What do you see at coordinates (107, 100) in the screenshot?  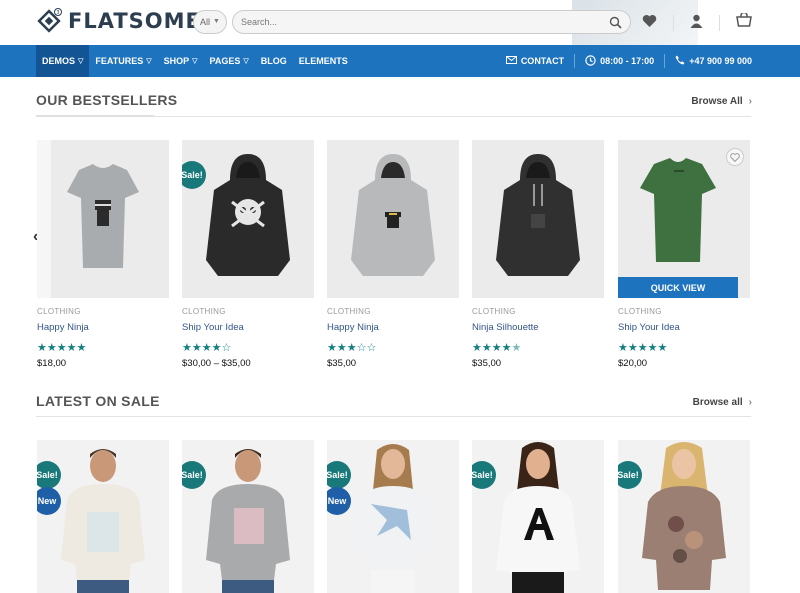 I see `section-title-bestsellers: OUR BESTSELLERS` at bounding box center [107, 100].